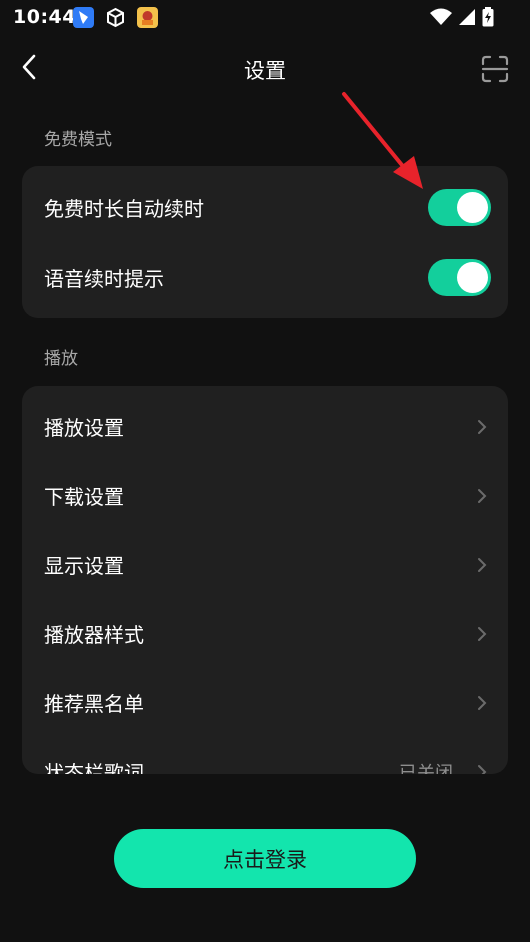 This screenshot has height=942, width=530. I want to click on status-bar: 10:44, so click(265, 18).